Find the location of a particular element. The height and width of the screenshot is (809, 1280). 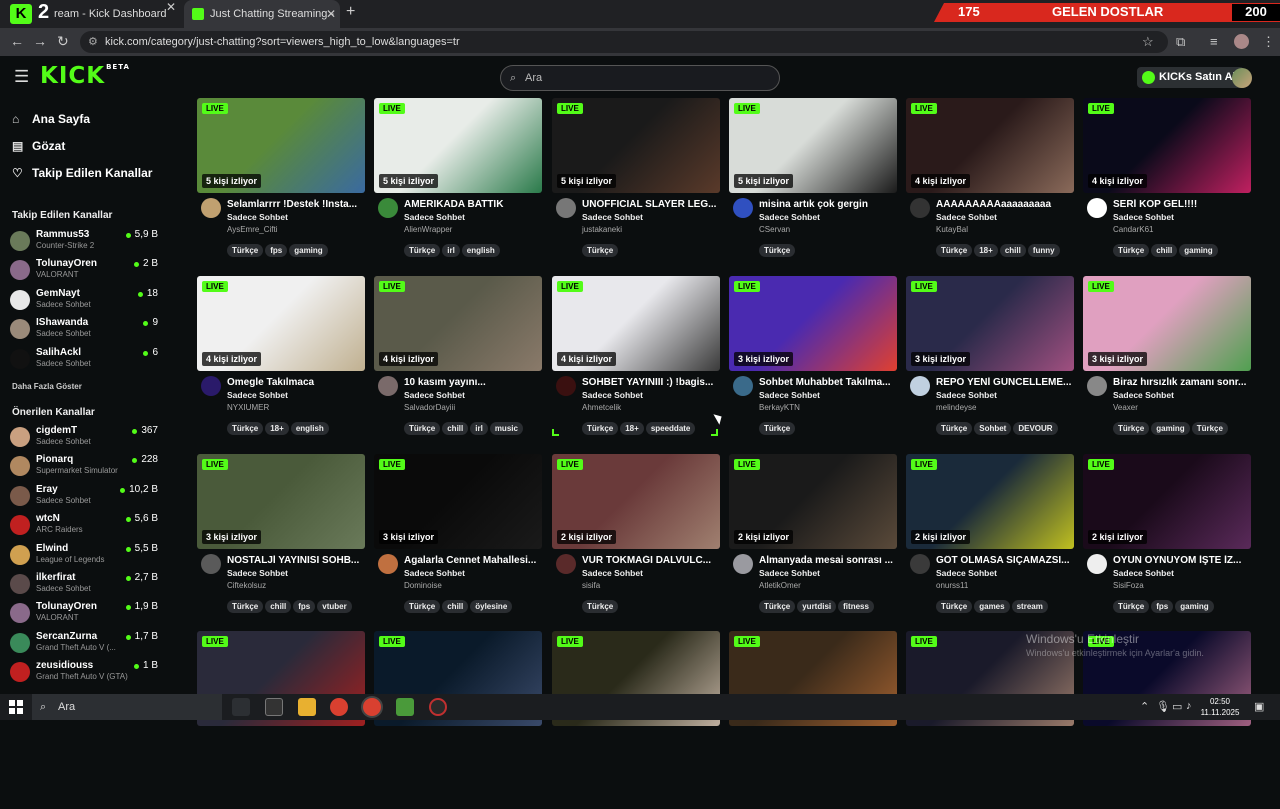

streamer-name: CServan is located at coordinates (774, 229).